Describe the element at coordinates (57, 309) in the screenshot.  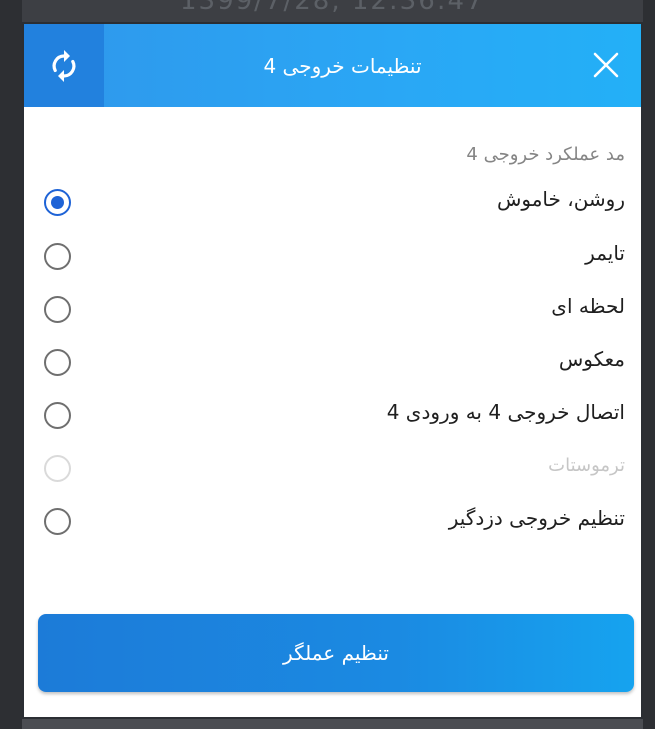
I see `radio-momentary` at that location.